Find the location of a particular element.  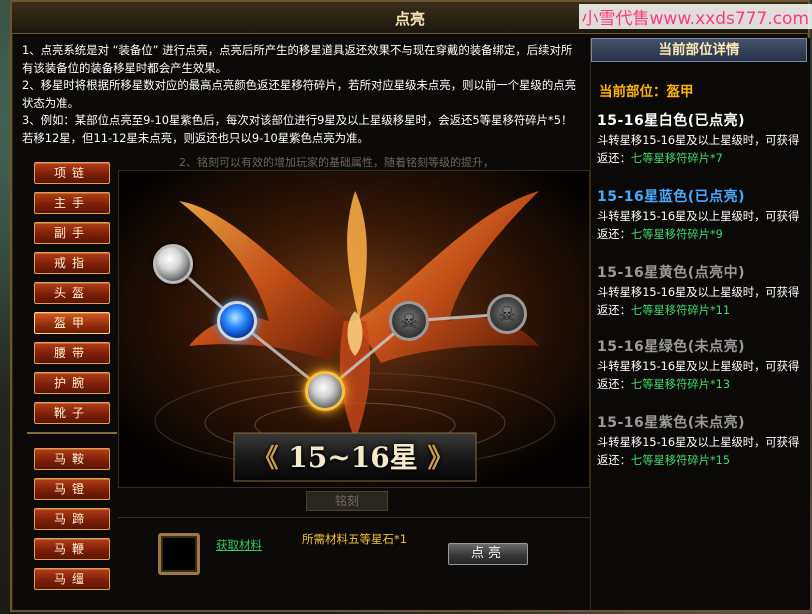

slot-button-reins: 马缰 is located at coordinates (72, 579).